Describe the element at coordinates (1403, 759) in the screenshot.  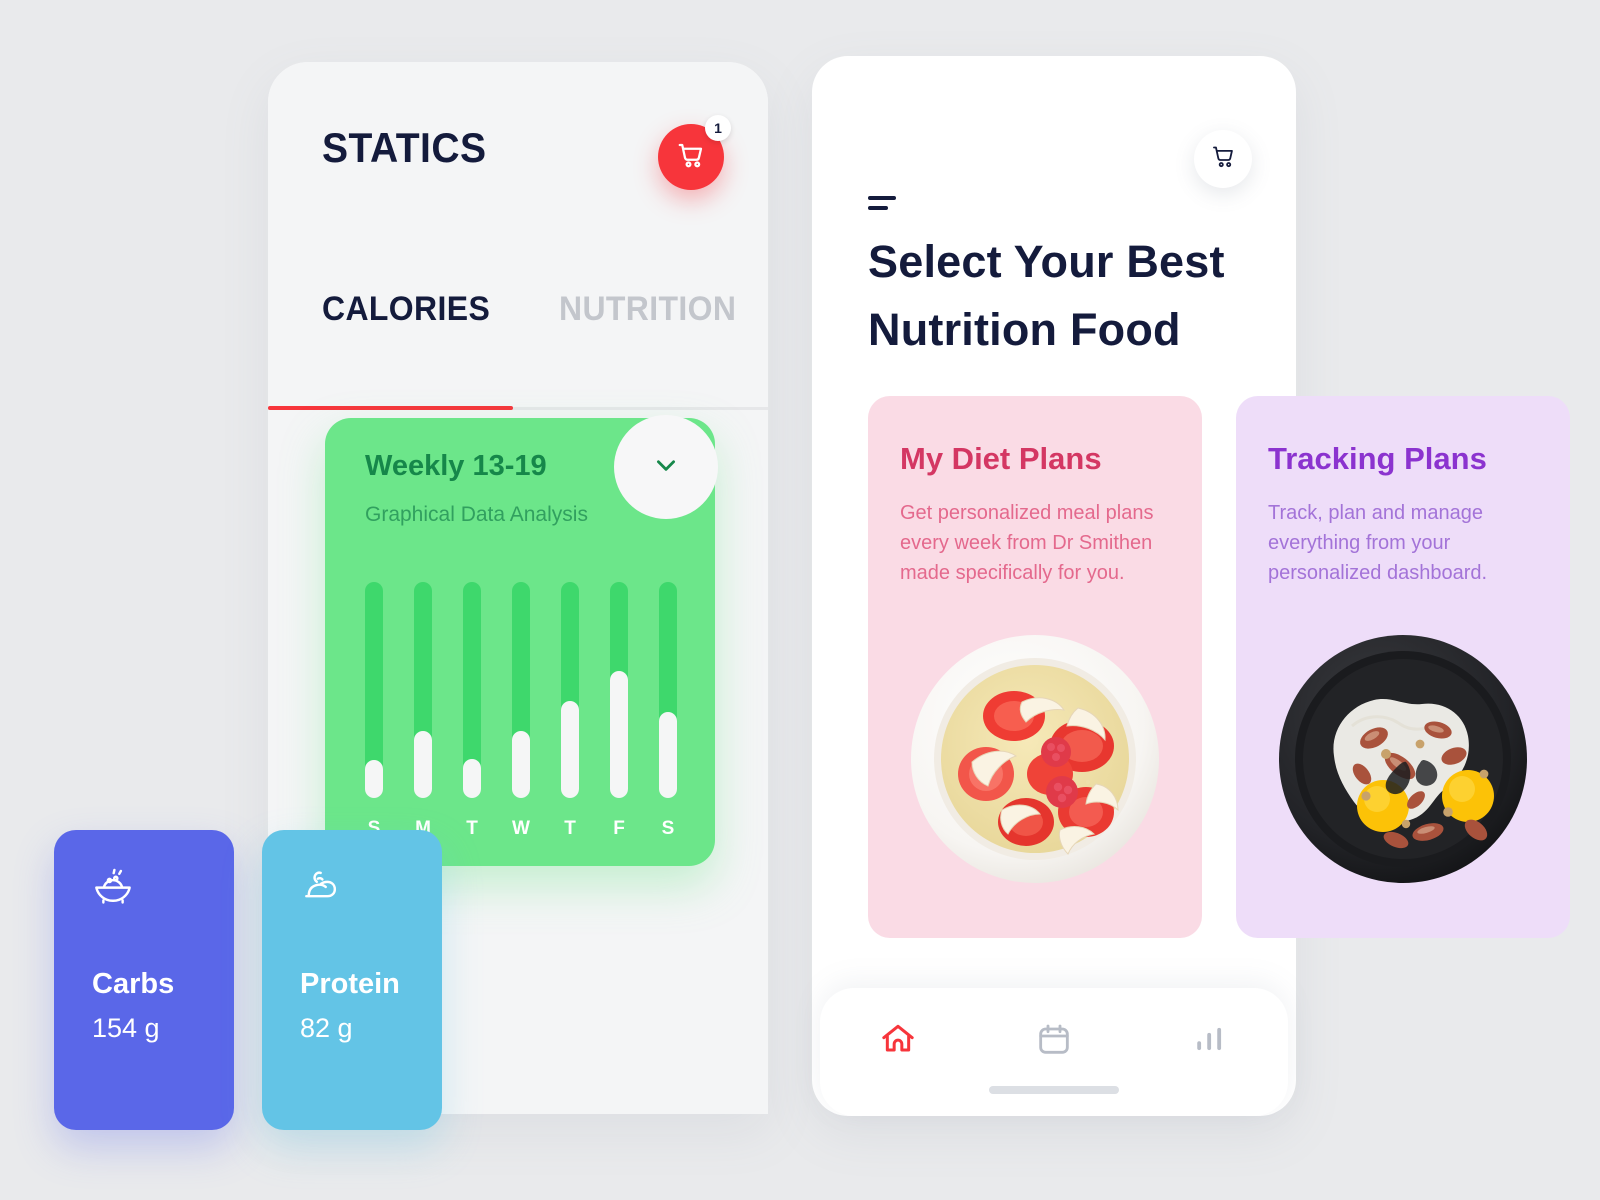
I see `fried-eggs-bacon-pan-image` at that location.